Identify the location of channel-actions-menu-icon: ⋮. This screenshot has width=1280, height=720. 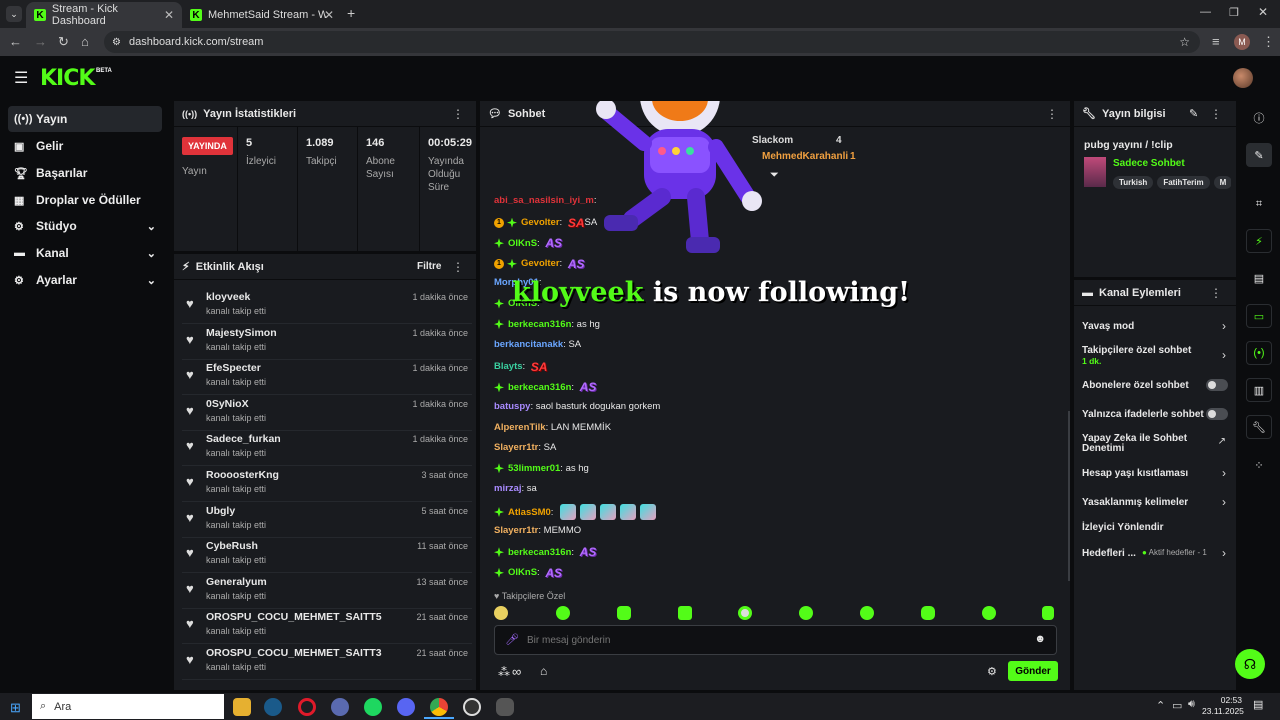
(1216, 293).